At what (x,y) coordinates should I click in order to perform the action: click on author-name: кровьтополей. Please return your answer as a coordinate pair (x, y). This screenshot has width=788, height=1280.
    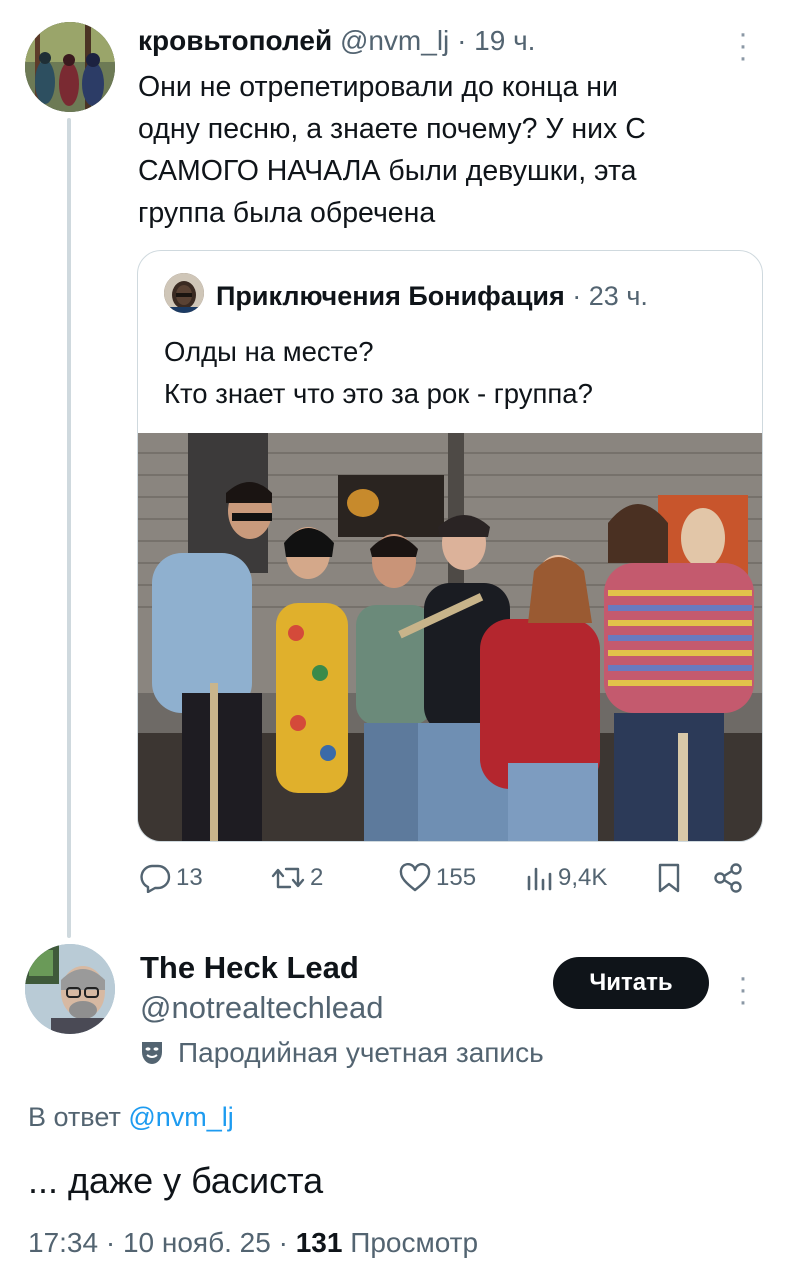
    Looking at the image, I should click on (235, 40).